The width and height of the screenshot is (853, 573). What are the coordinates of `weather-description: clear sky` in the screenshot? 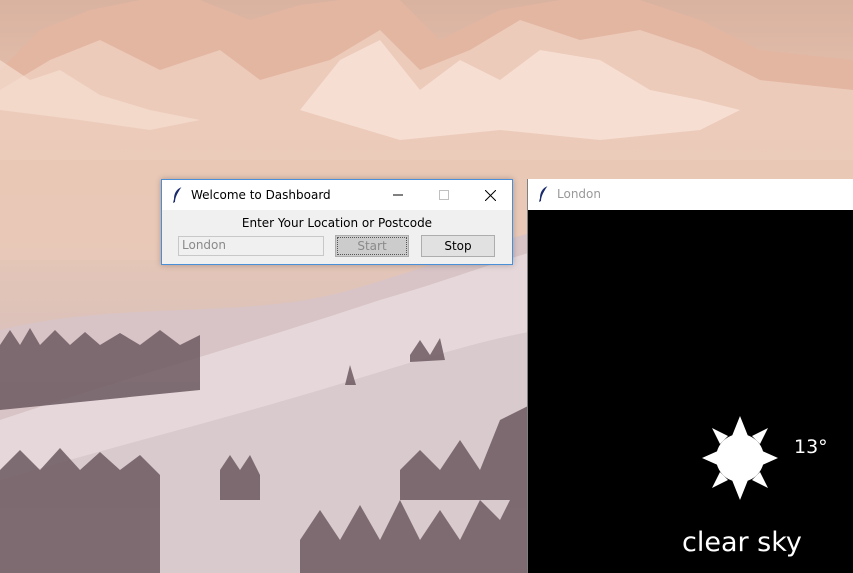 It's located at (742, 542).